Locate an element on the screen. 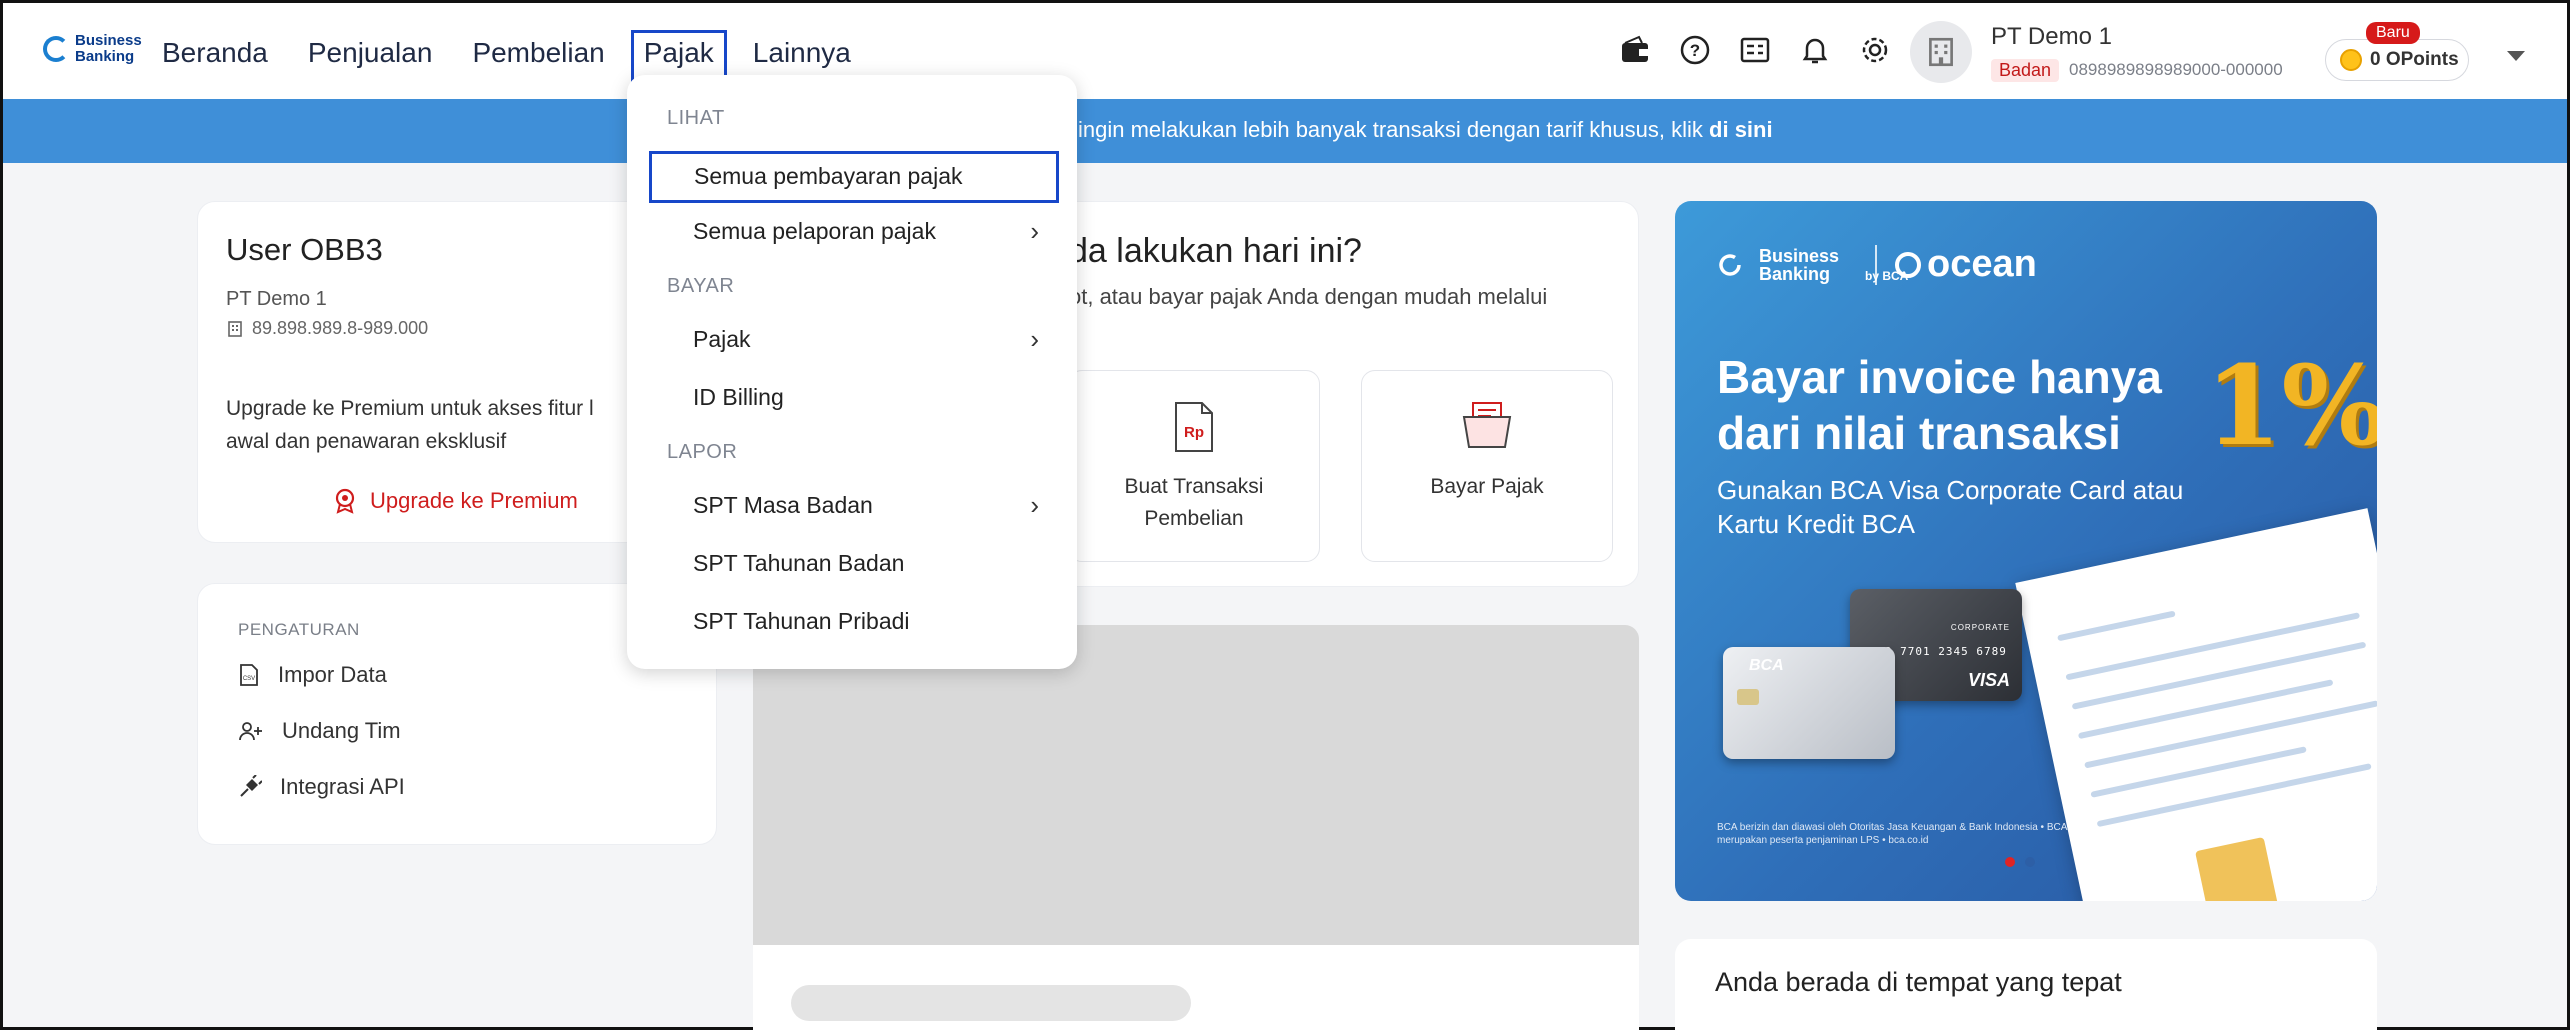 This screenshot has width=2570, height=1030. user-npwp: 89.898.989.8-989.000 is located at coordinates (327, 328).